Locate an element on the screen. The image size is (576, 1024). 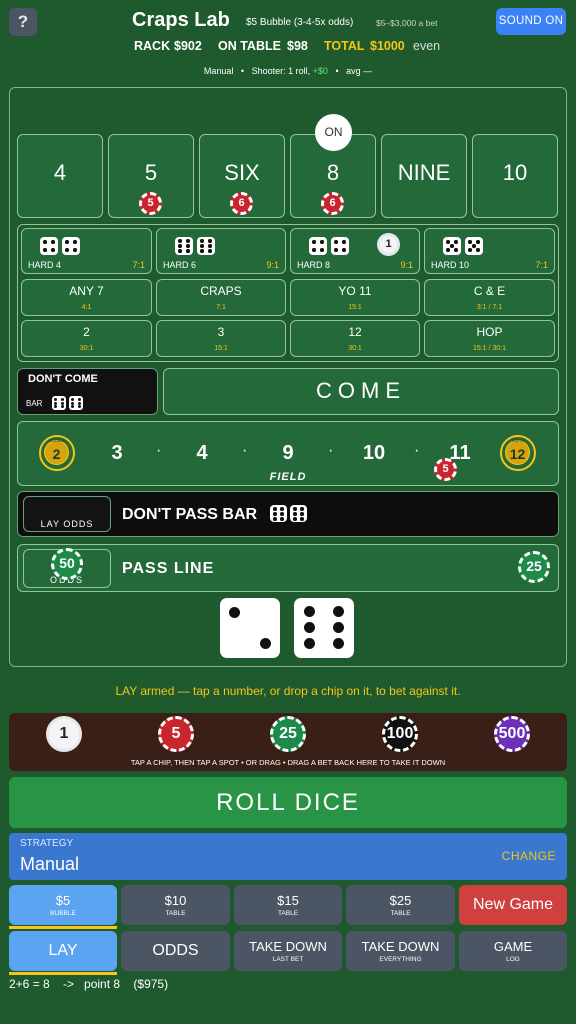
odds-label: ODDS is located at coordinates (175, 950).